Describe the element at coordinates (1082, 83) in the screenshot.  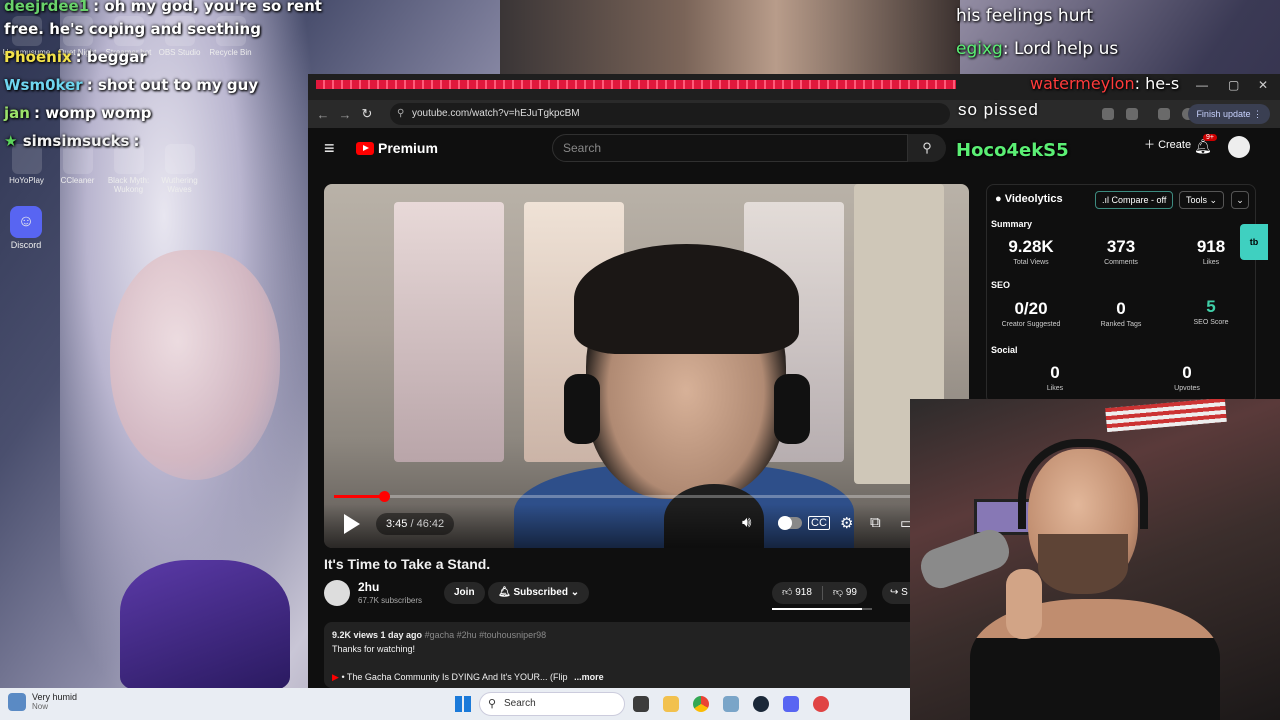
I see `chat-username: watermeylon` at that location.